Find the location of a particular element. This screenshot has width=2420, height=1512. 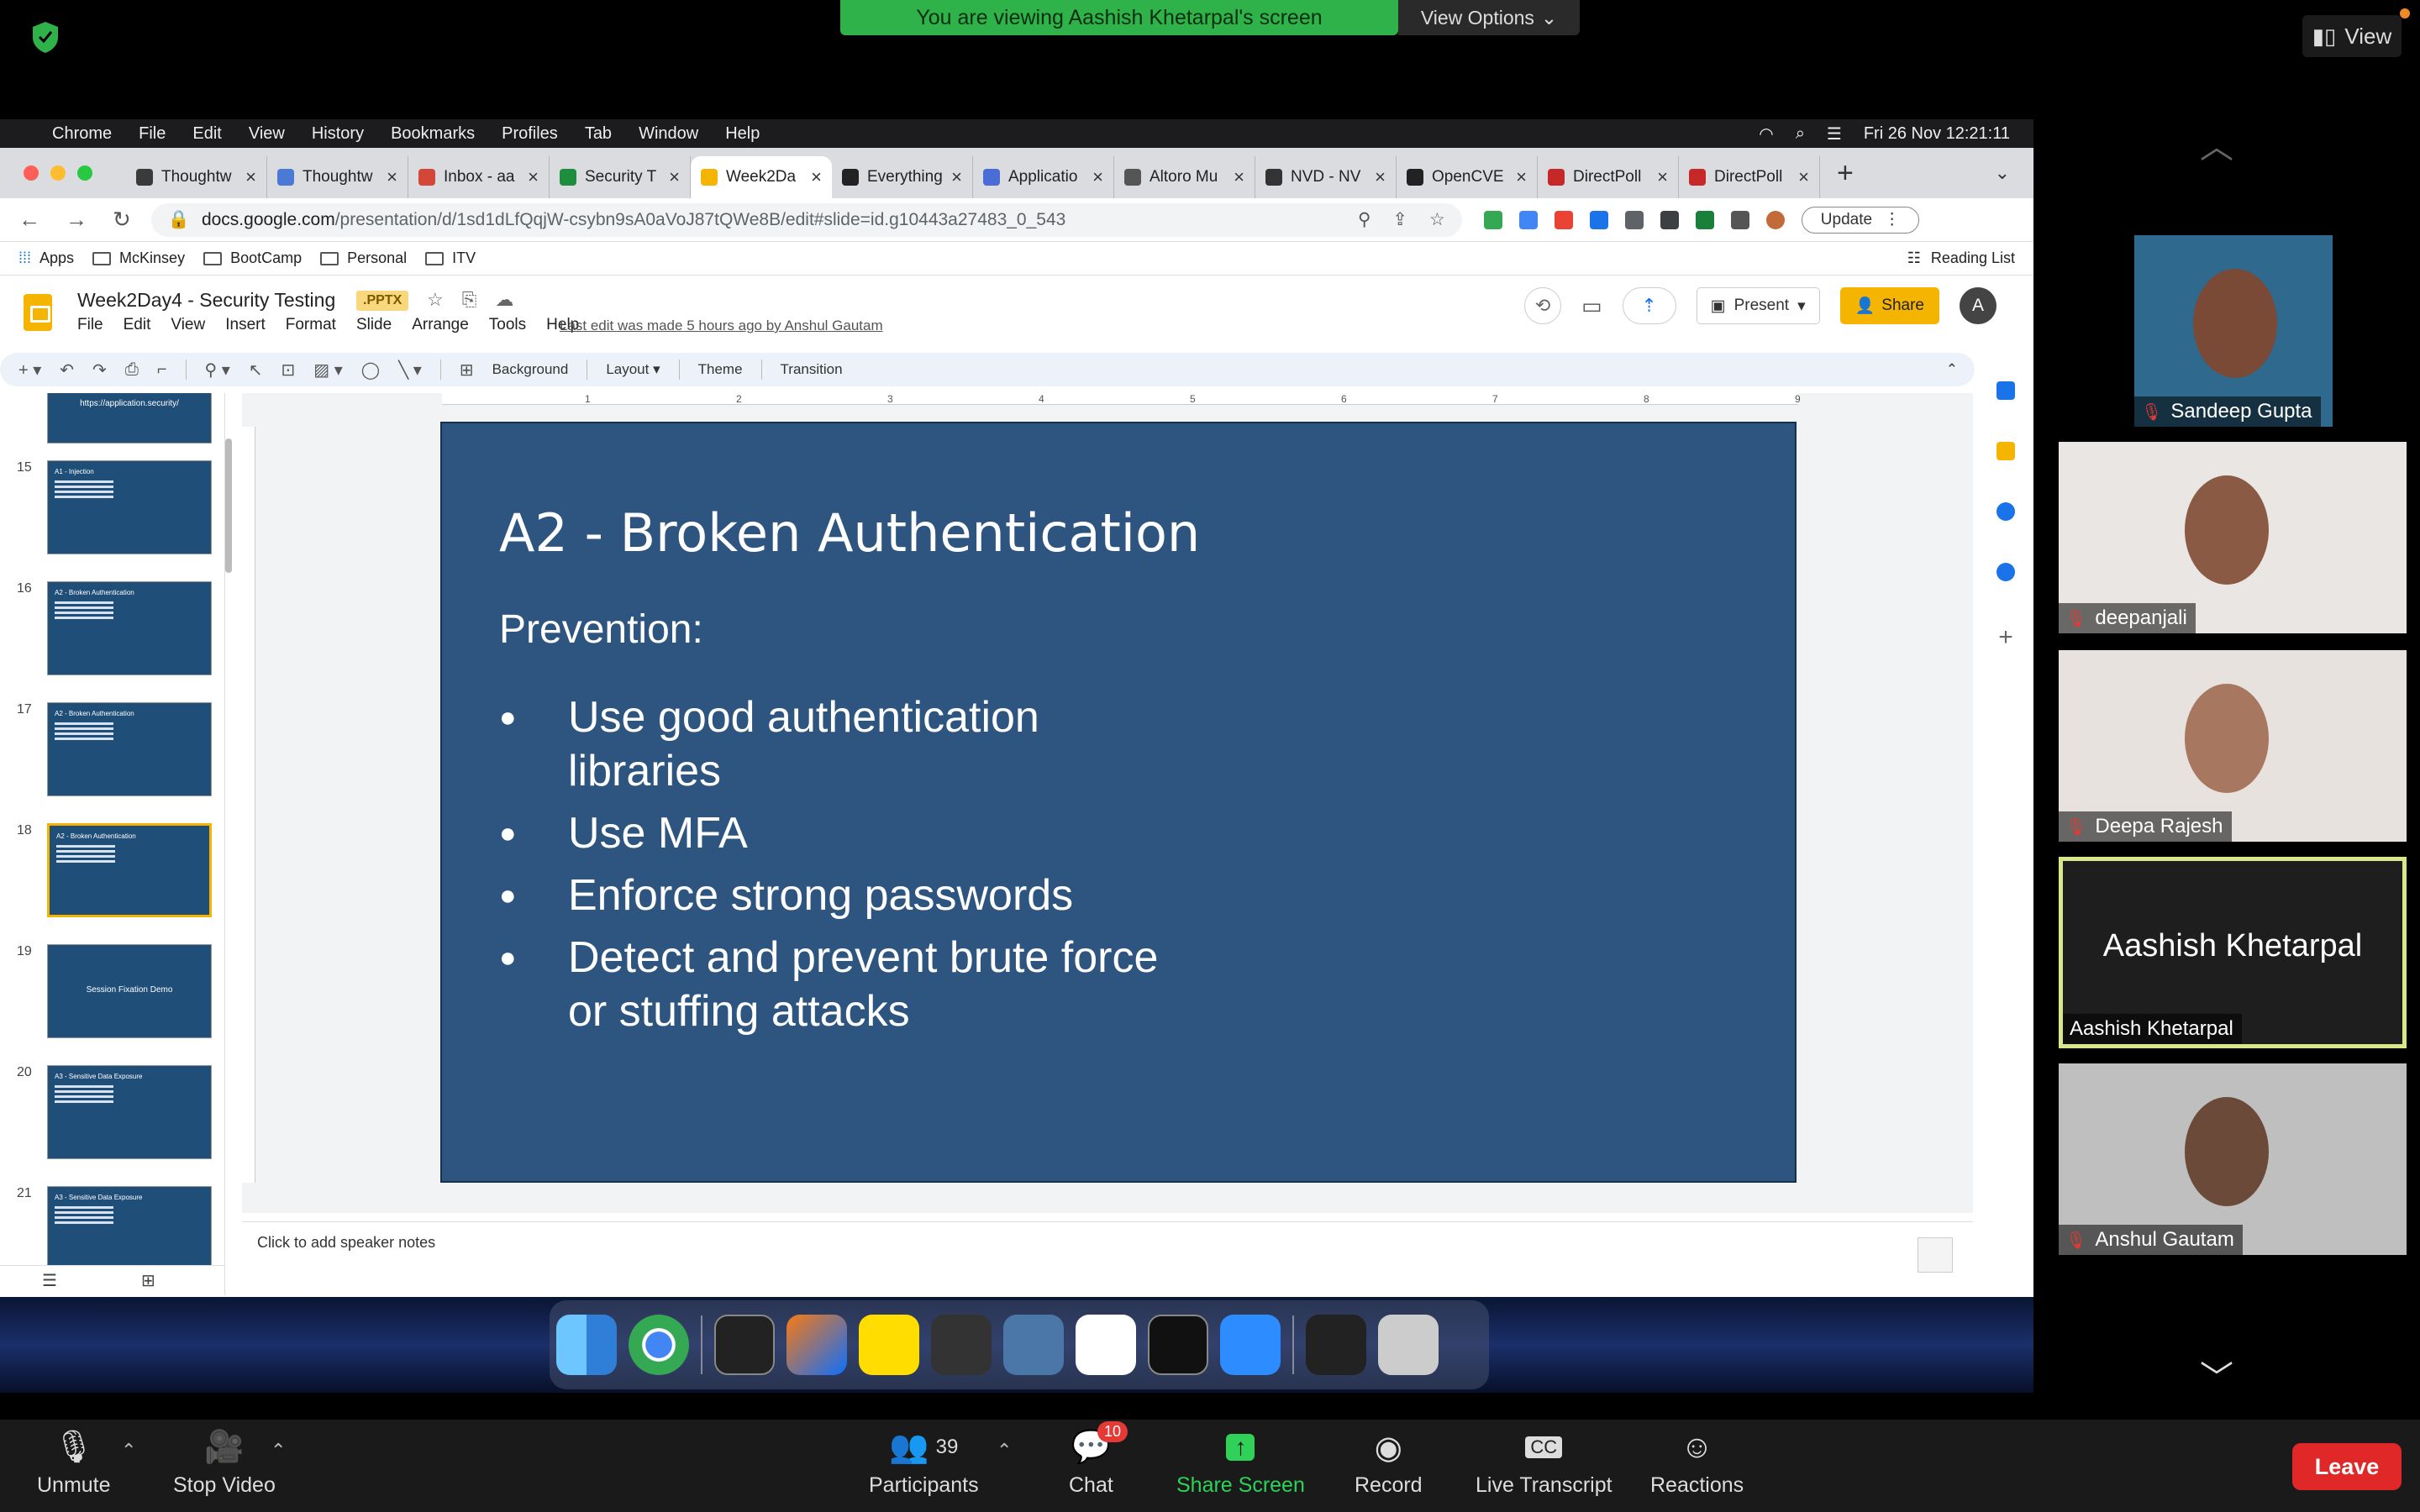

account-avatar: A is located at coordinates (1978, 305).